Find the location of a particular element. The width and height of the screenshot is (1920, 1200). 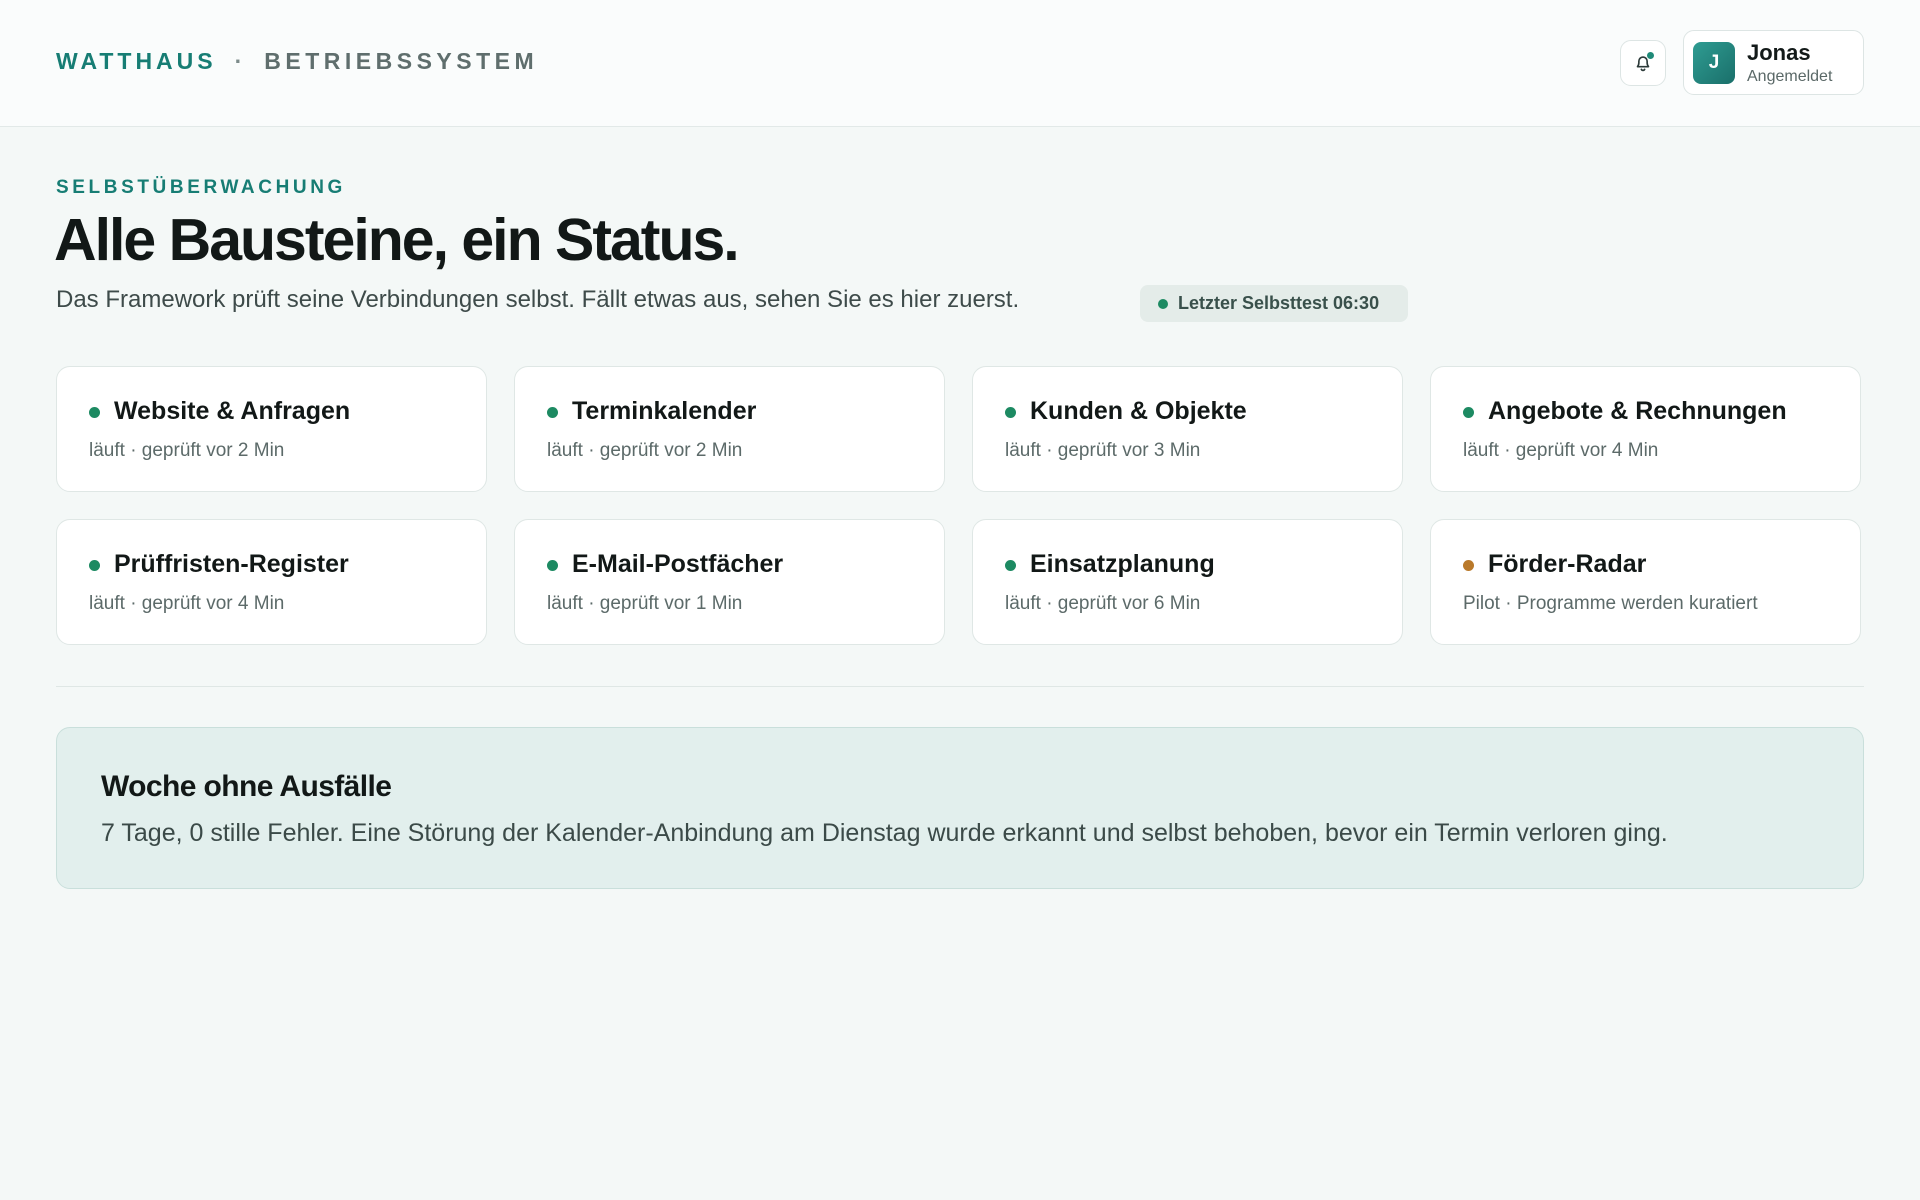

module-meta: läuft · geprüft vor 1 Min is located at coordinates (645, 603).